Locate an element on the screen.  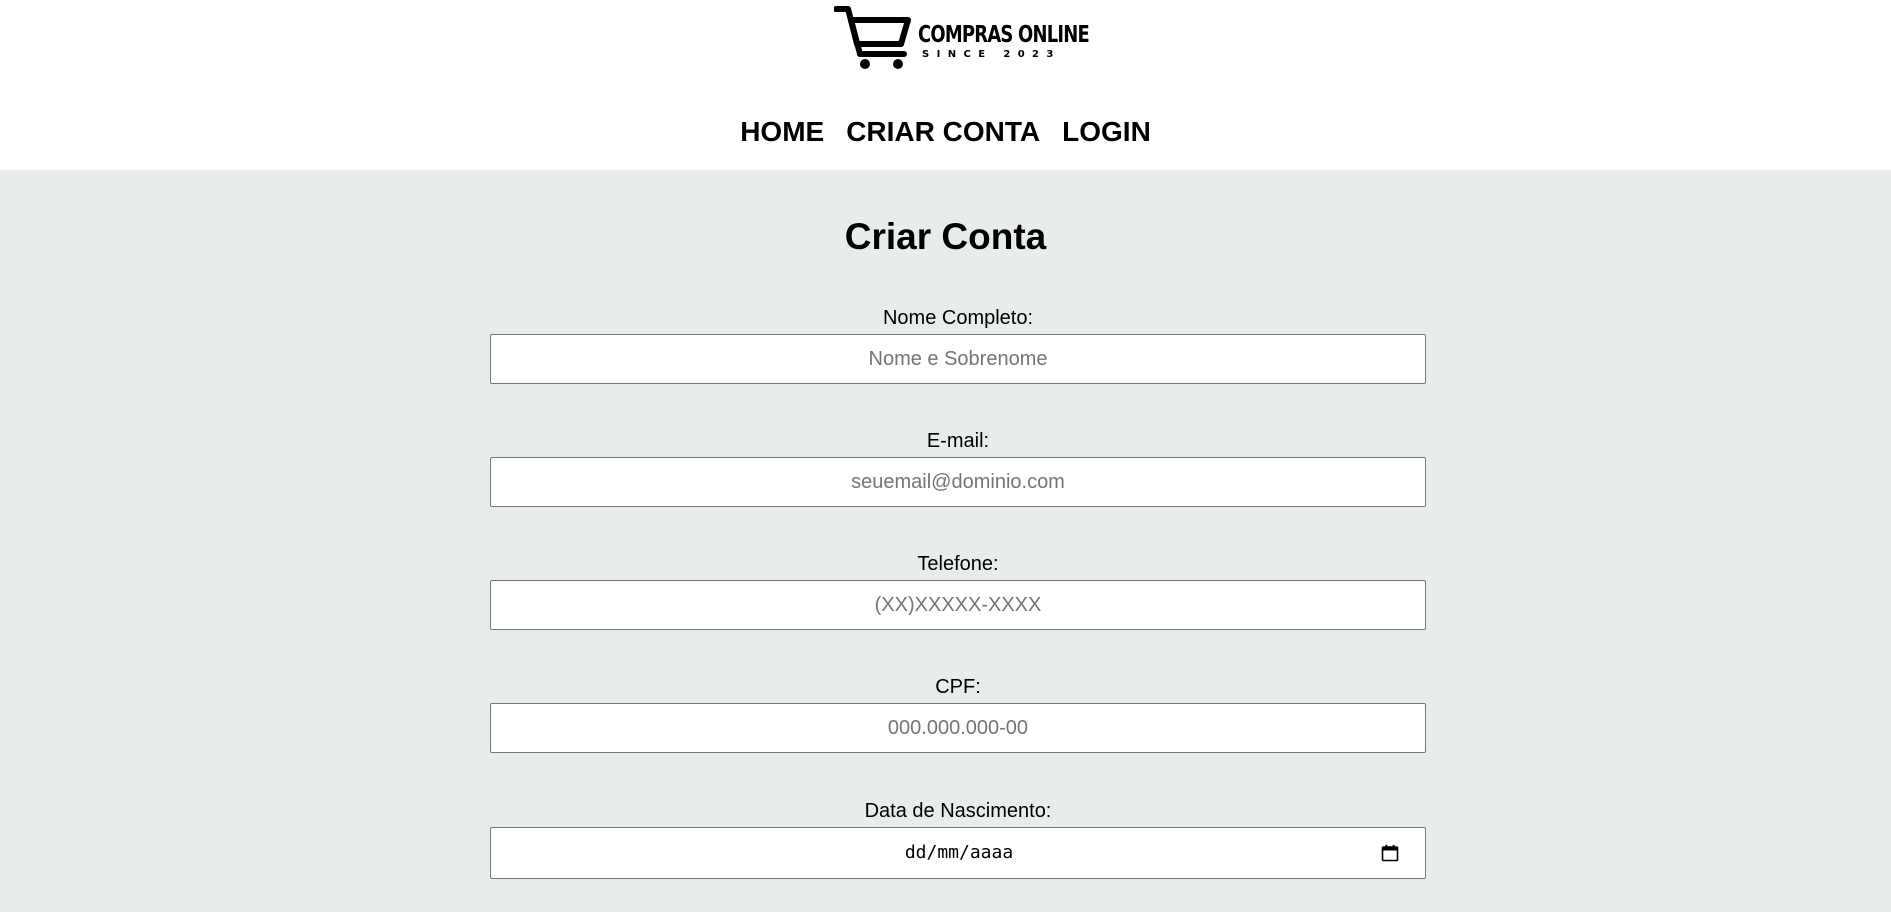
cpf-field: CPF: is located at coordinates (958, 714).